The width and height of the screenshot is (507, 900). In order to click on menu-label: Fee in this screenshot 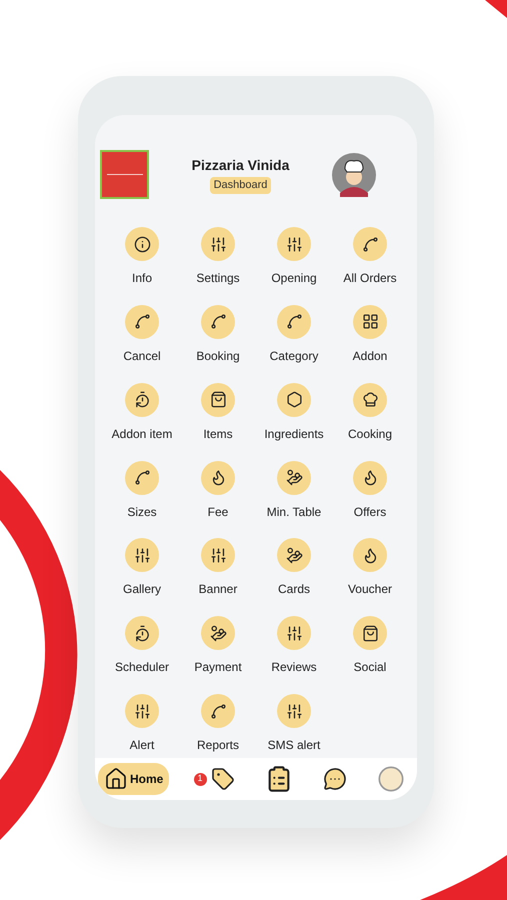, I will do `click(218, 512)`.